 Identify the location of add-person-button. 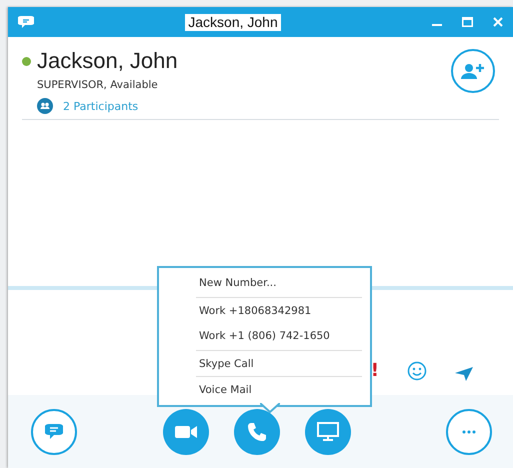
(473, 71).